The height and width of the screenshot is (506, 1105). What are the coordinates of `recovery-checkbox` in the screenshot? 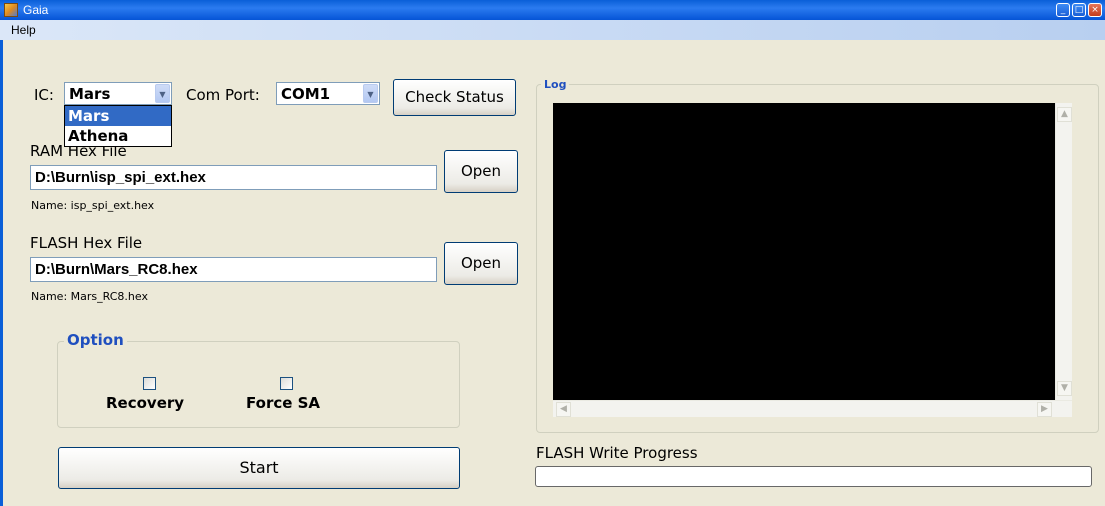 It's located at (149, 383).